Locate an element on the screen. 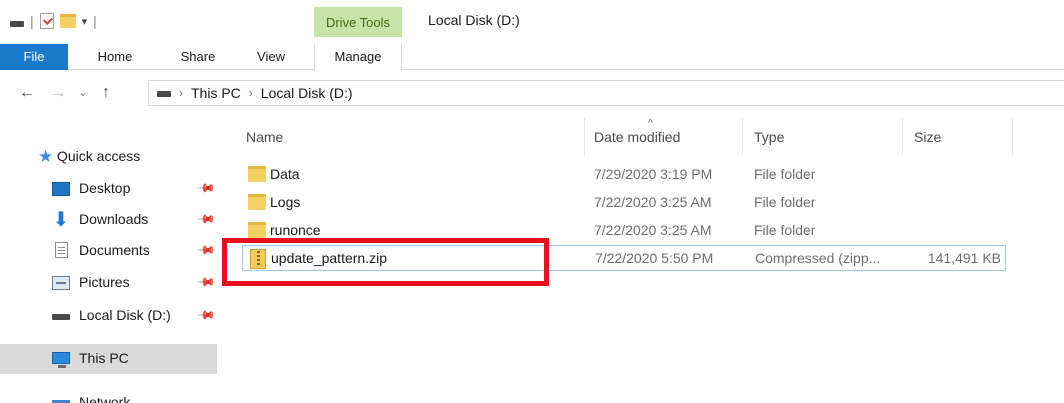  pictures-icon is located at coordinates (61, 283).